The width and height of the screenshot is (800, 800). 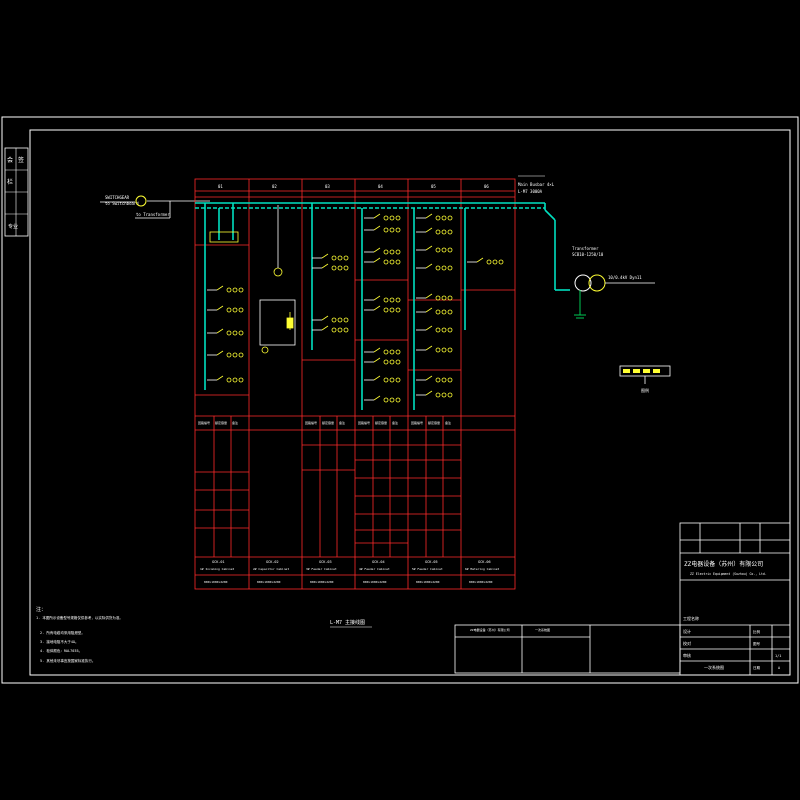 What do you see at coordinates (542, 629) in the screenshot?
I see `title-strip-drawing-name: 一次系统图` at bounding box center [542, 629].